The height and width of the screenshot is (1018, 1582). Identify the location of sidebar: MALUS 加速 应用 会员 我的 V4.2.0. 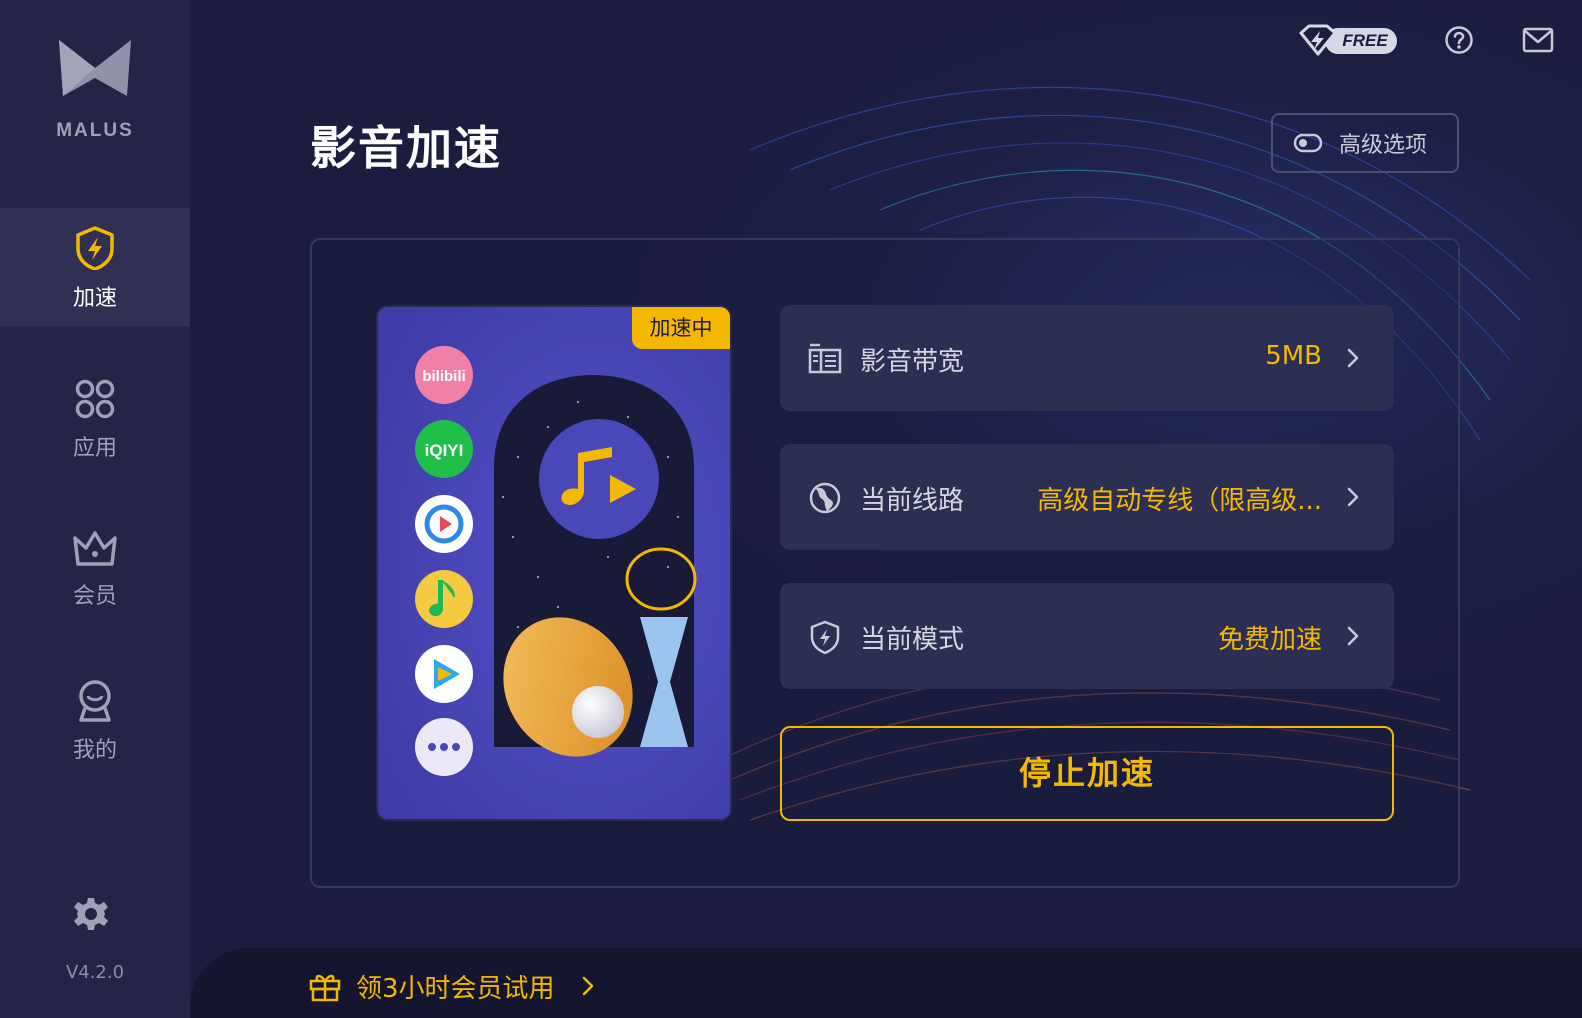
(95, 509).